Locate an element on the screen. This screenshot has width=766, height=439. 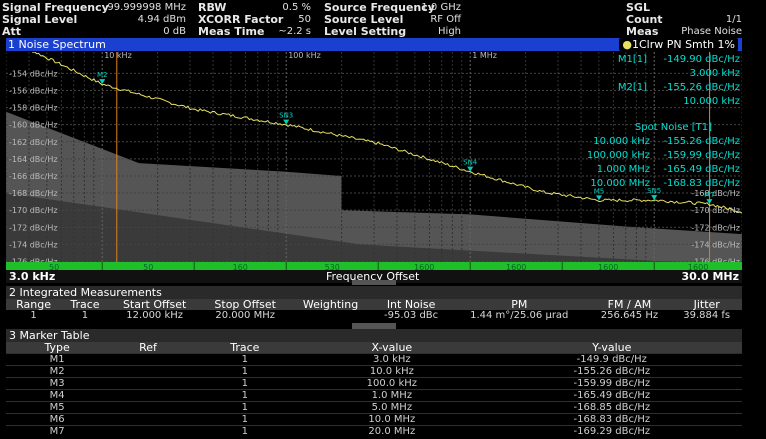
table-row: M5 1 5.0 MHz -168.85 dBc/Hz is located at coordinates (374, 407).